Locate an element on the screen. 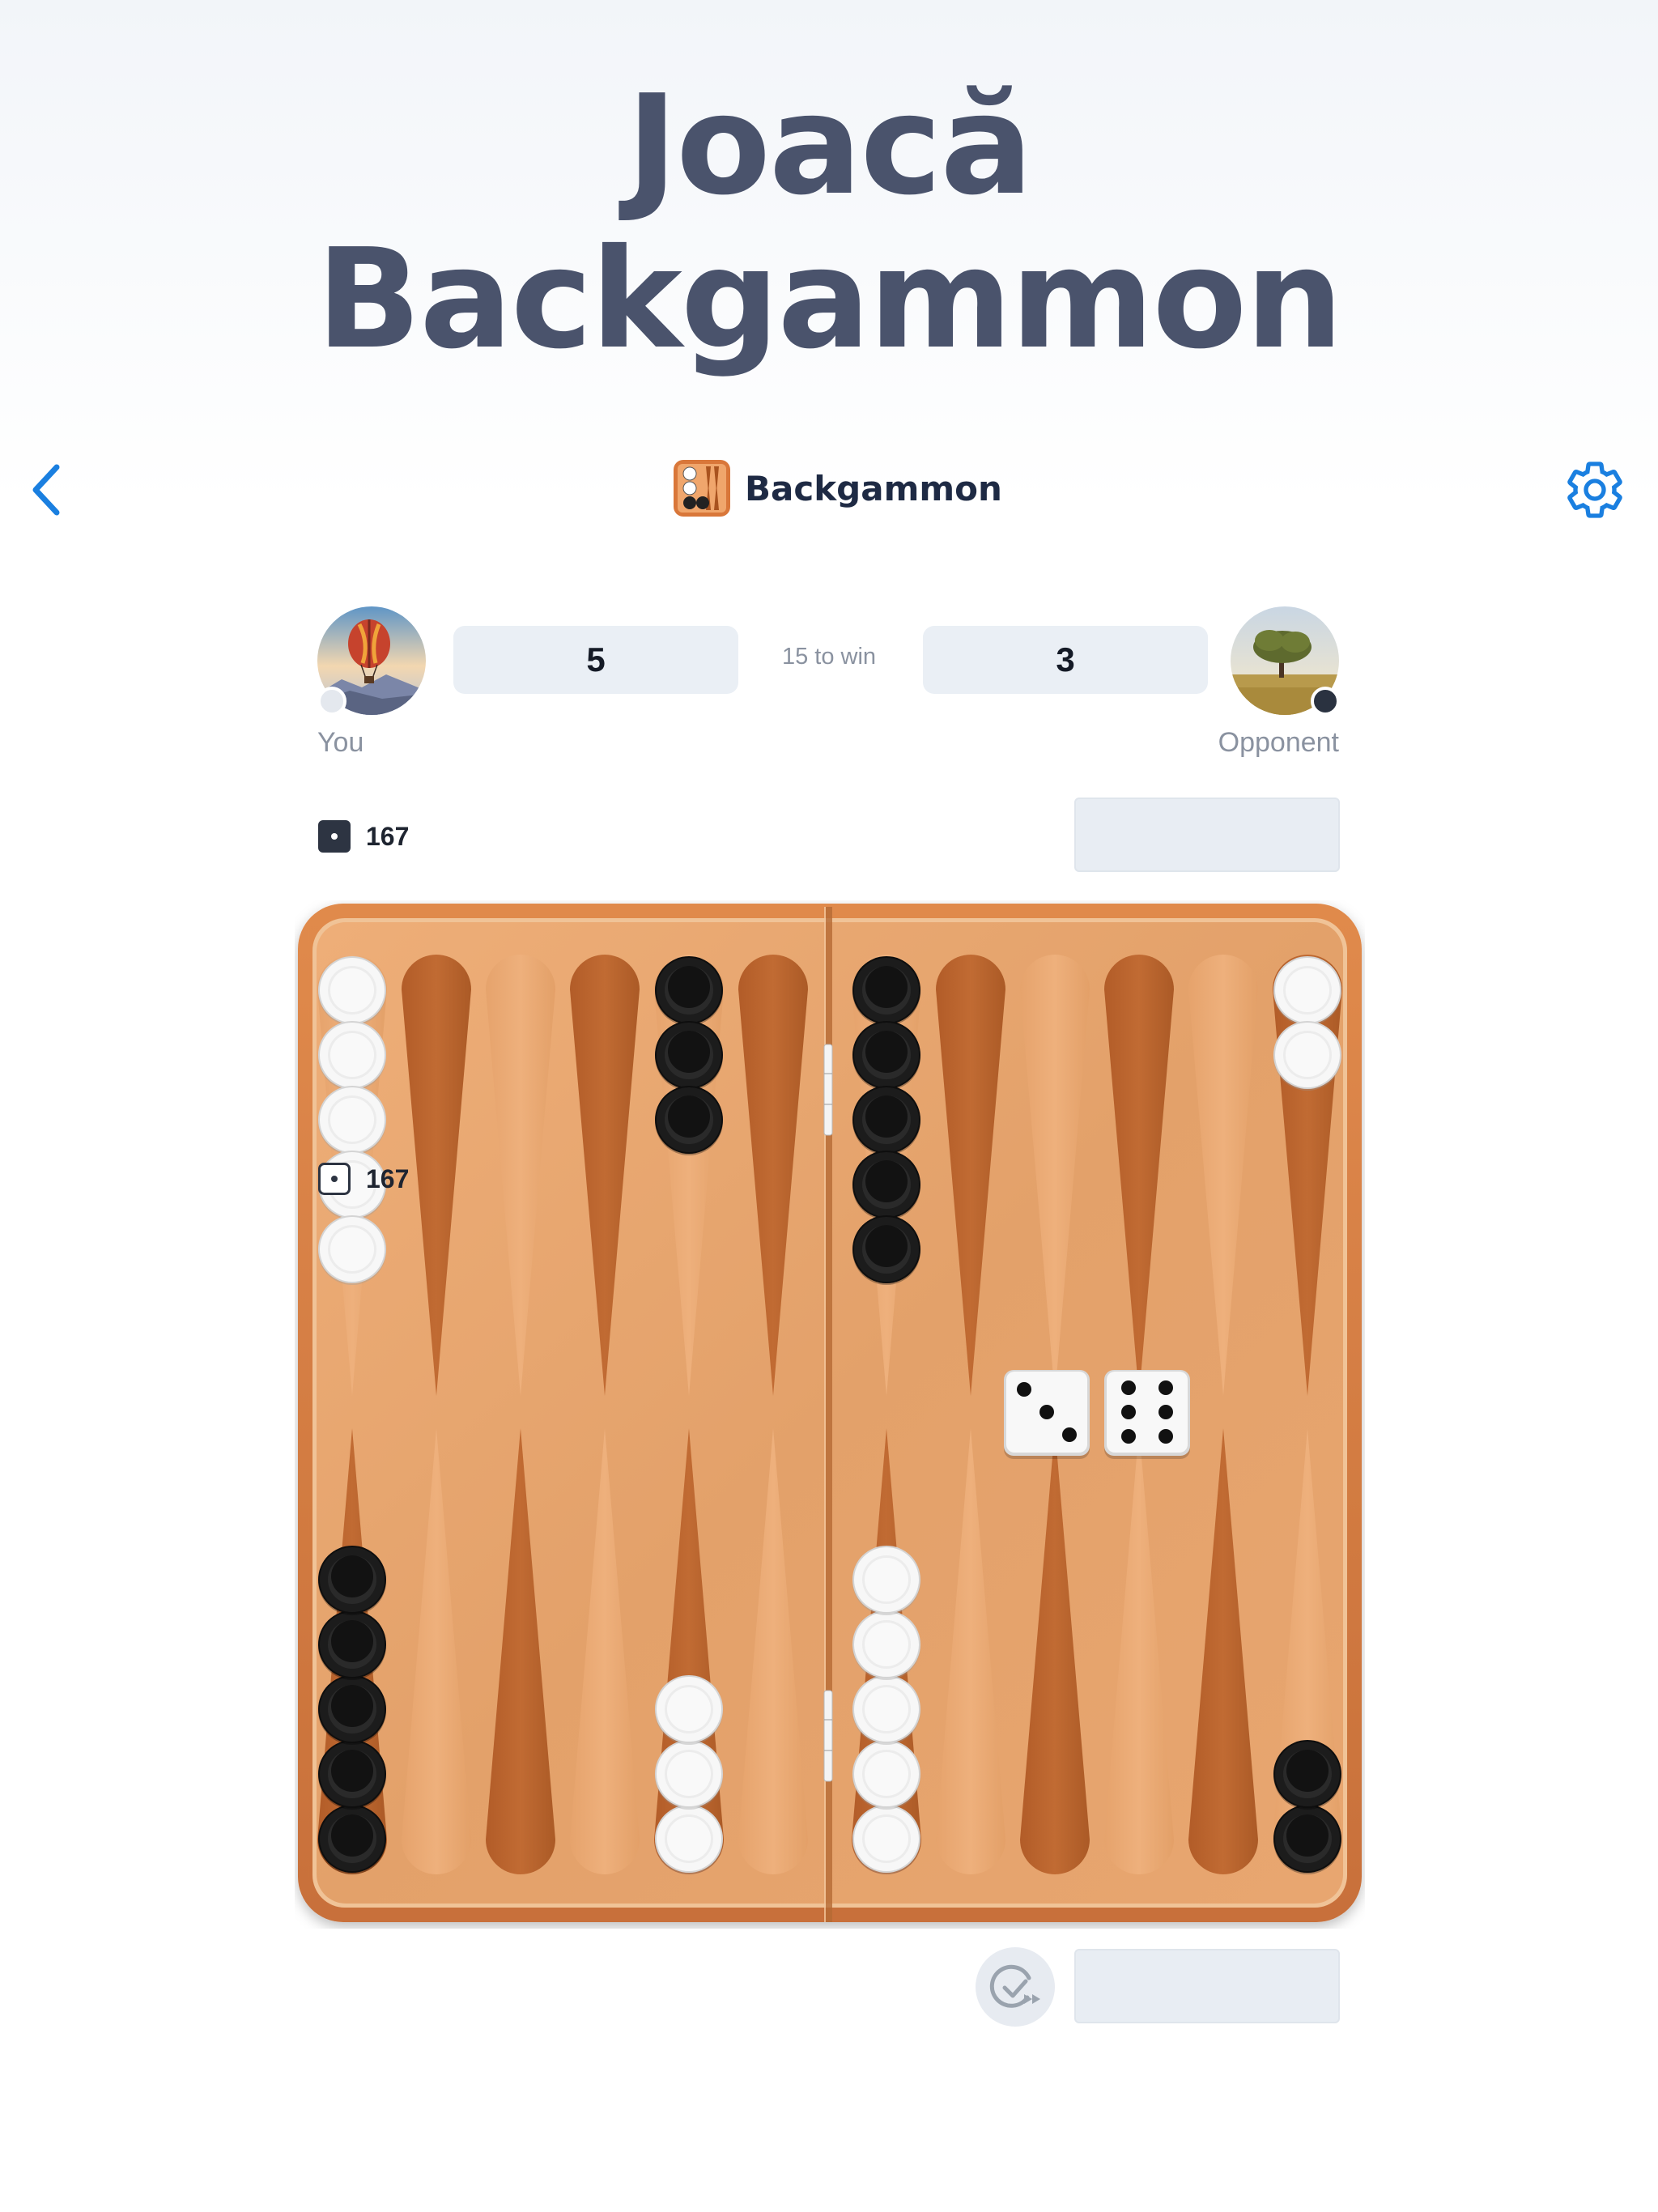 The width and height of the screenshot is (1658, 2212). light-die-icon is located at coordinates (334, 1179).